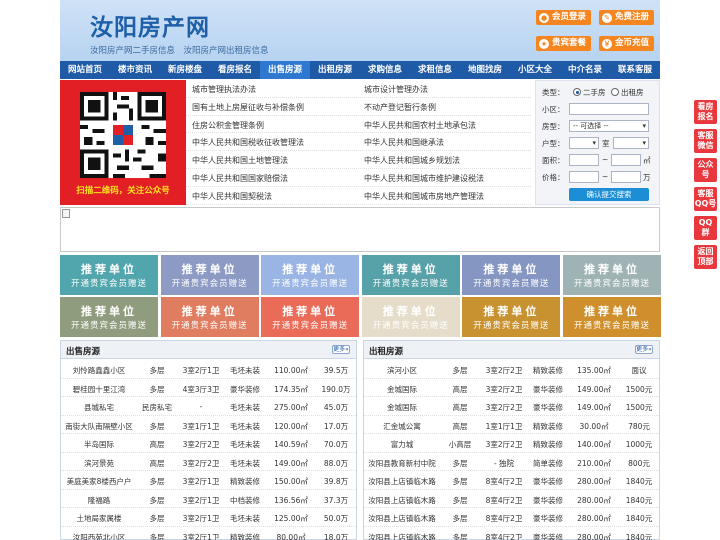  What do you see at coordinates (412, 160) in the screenshot?
I see `law-link: 中华人民共和国城乡规划法` at bounding box center [412, 160].